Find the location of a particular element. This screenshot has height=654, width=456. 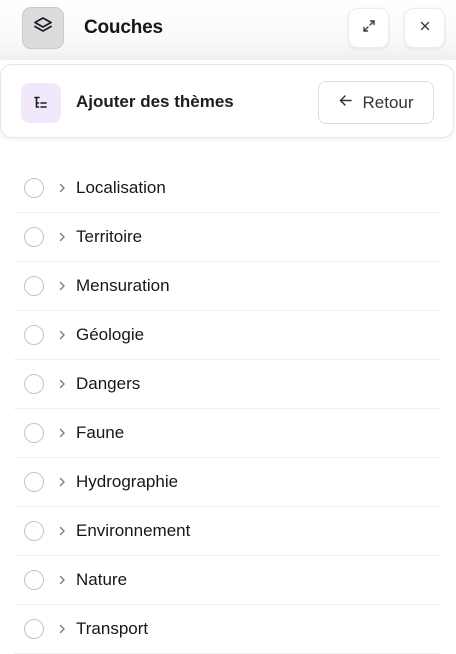

theme-label: Faune is located at coordinates (100, 432).